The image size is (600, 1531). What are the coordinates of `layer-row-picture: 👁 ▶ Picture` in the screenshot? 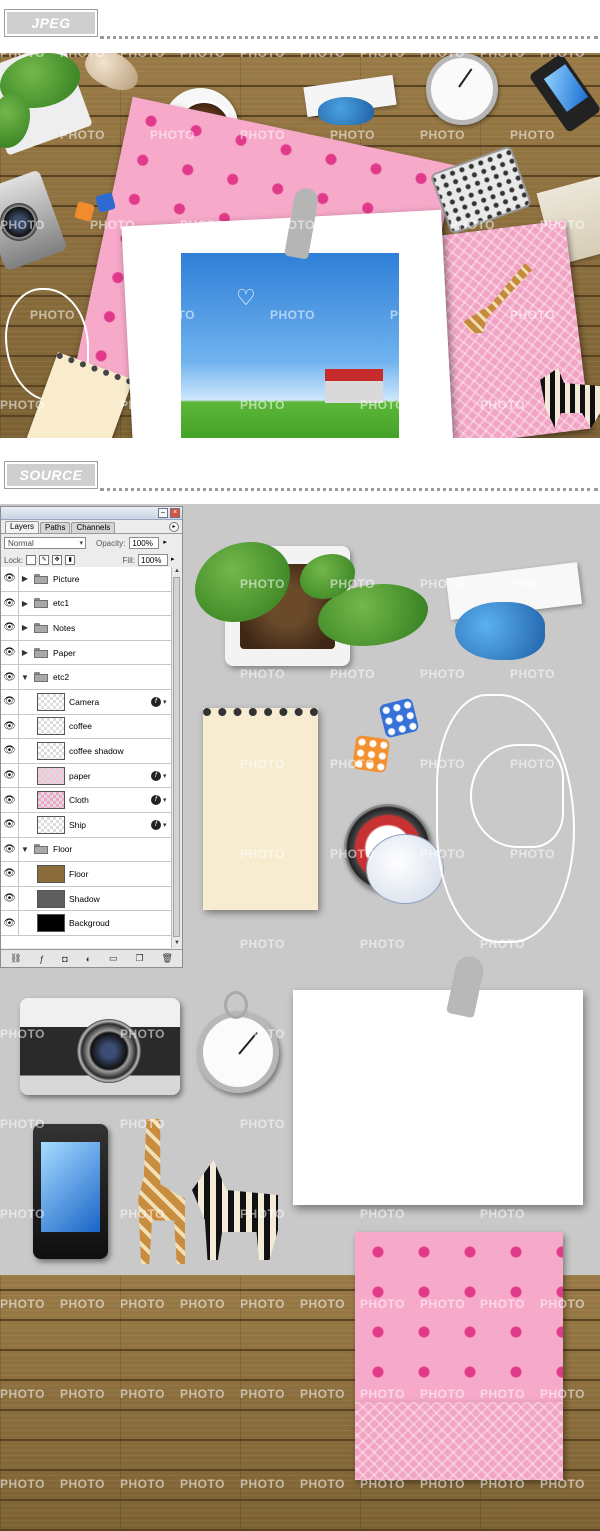 It's located at (86, 579).